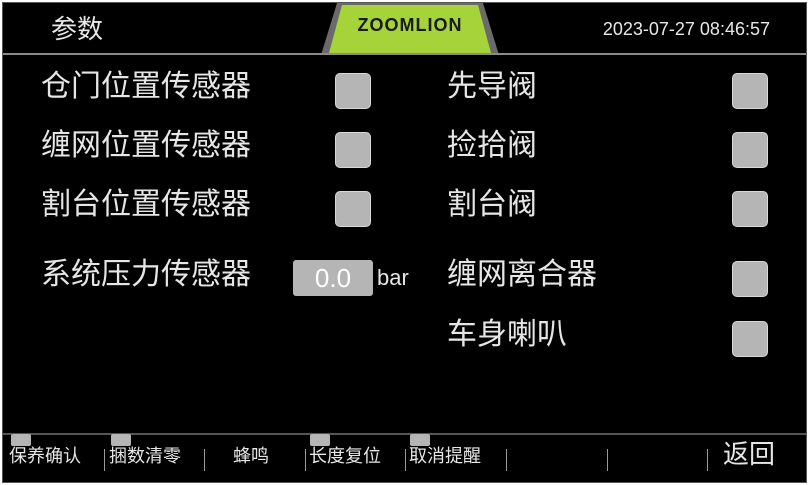 The image size is (809, 485). What do you see at coordinates (146, 204) in the screenshot?
I see `sensor-label-header: 割台位置传感器` at bounding box center [146, 204].